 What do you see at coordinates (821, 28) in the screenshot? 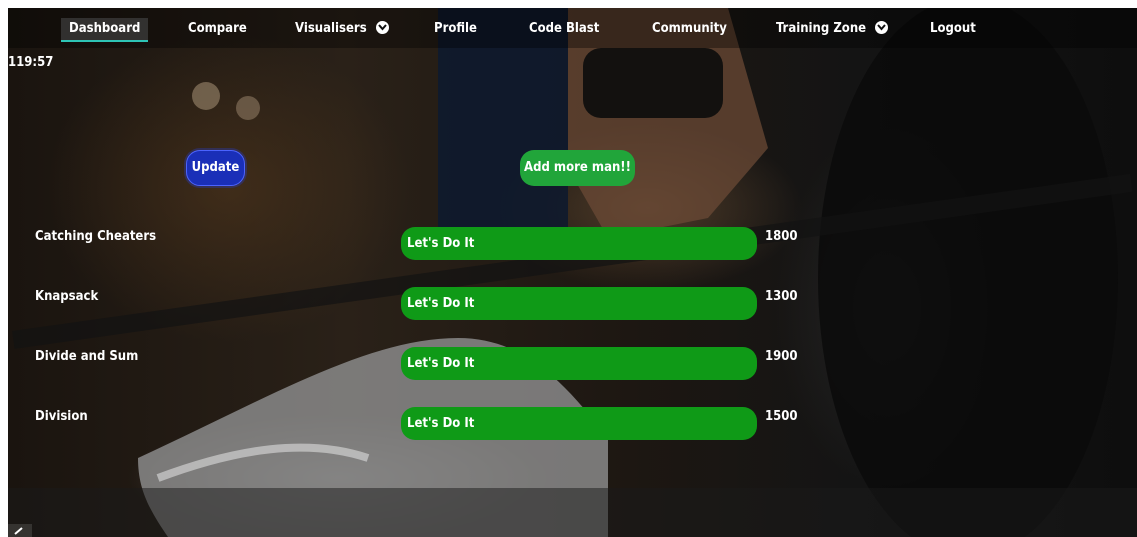
I see `nav-training-zone-label: Training Zone` at bounding box center [821, 28].